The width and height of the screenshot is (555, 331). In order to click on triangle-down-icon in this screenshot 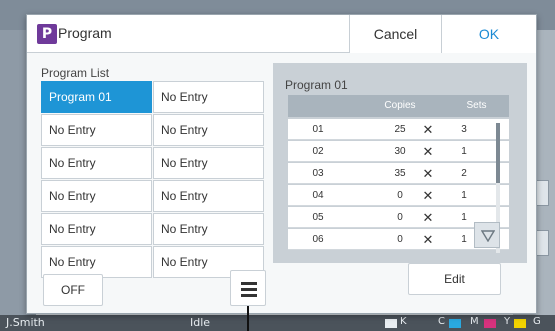, I will do `click(488, 236)`.